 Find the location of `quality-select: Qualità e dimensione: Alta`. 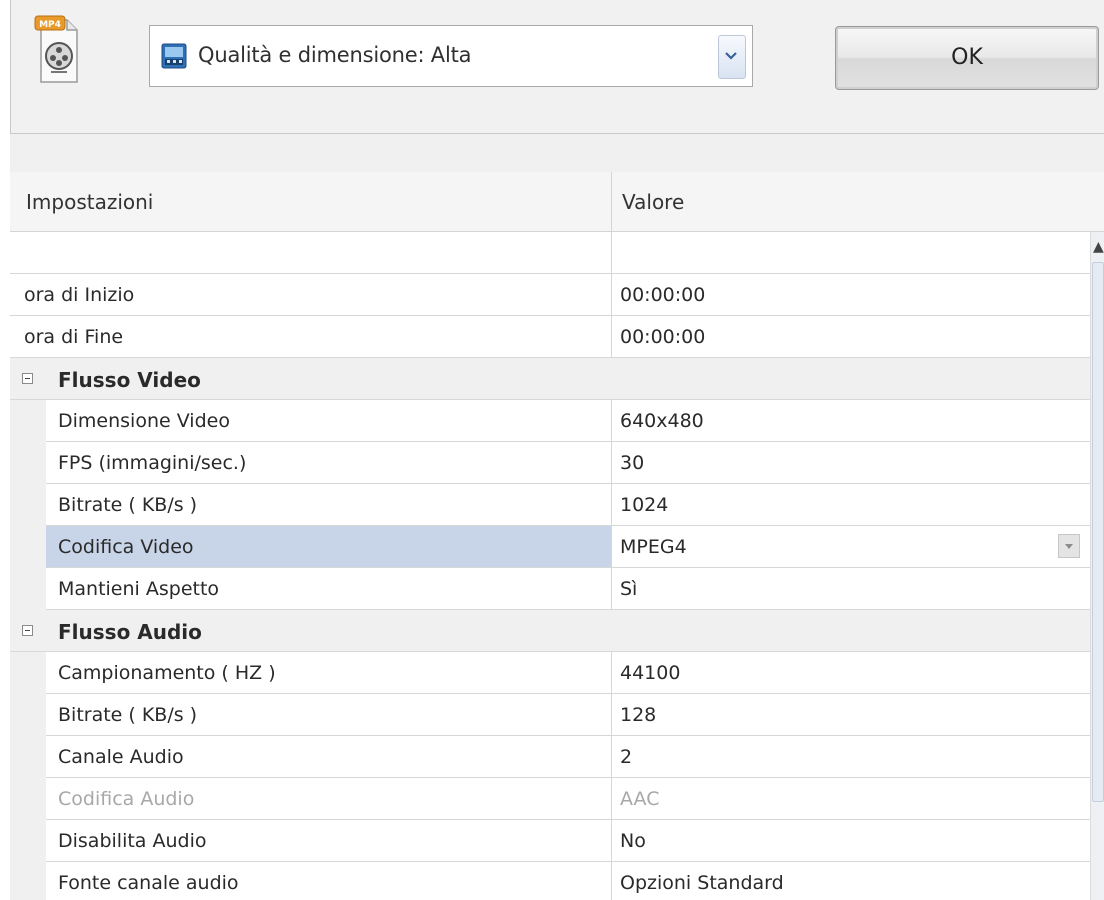

quality-select: Qualità e dimensione: Alta is located at coordinates (451, 56).